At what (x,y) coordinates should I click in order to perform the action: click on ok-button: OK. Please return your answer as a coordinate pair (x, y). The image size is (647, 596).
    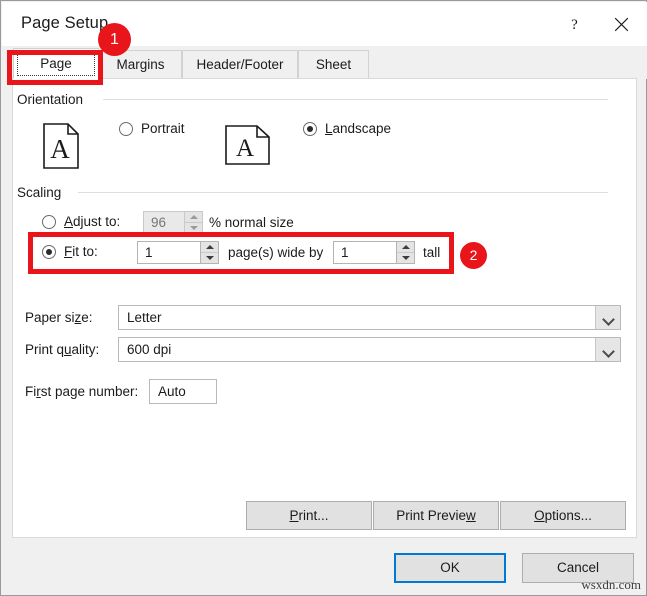
    Looking at the image, I should click on (450, 568).